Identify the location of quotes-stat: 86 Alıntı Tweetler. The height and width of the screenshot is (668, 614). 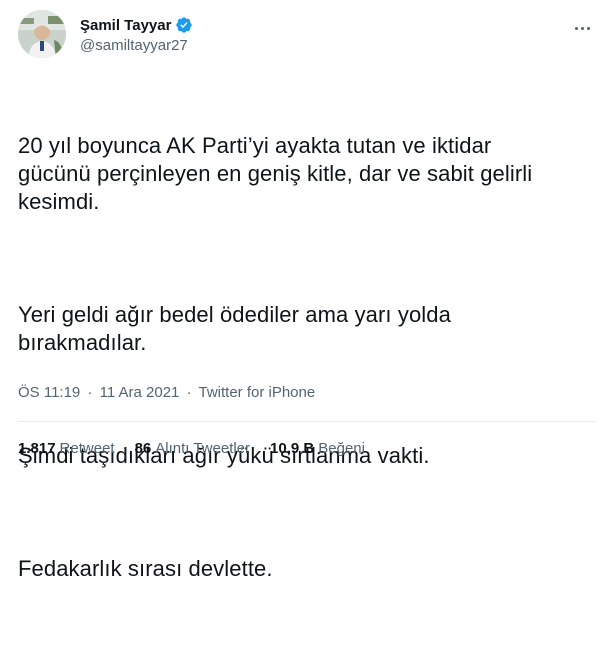
(192, 448).